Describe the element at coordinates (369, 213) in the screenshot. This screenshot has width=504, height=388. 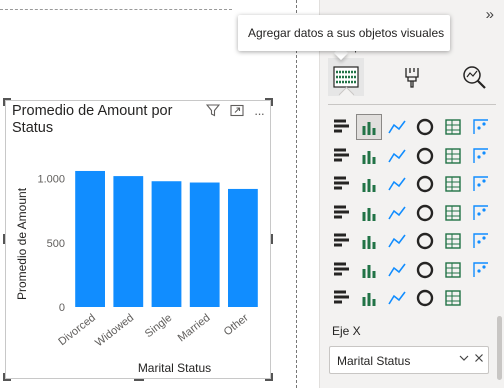
I see `filled-map-icon` at that location.